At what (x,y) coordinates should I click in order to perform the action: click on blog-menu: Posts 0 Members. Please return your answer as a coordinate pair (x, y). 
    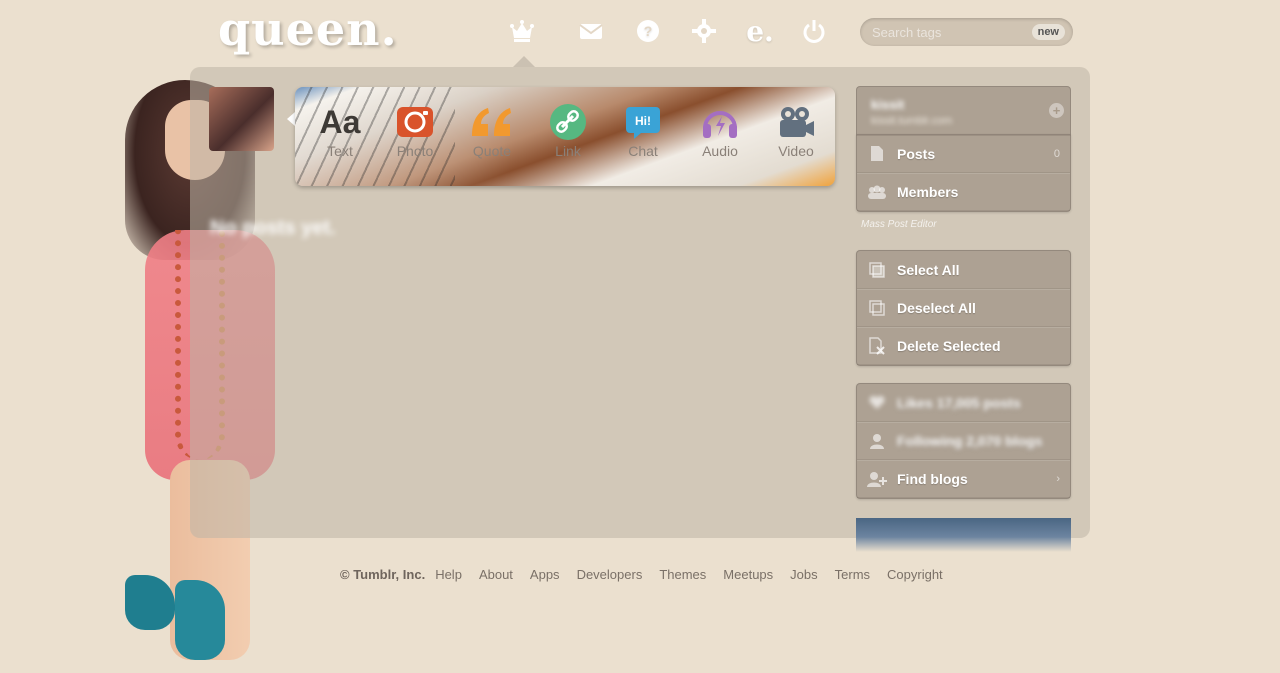
    Looking at the image, I should click on (963, 173).